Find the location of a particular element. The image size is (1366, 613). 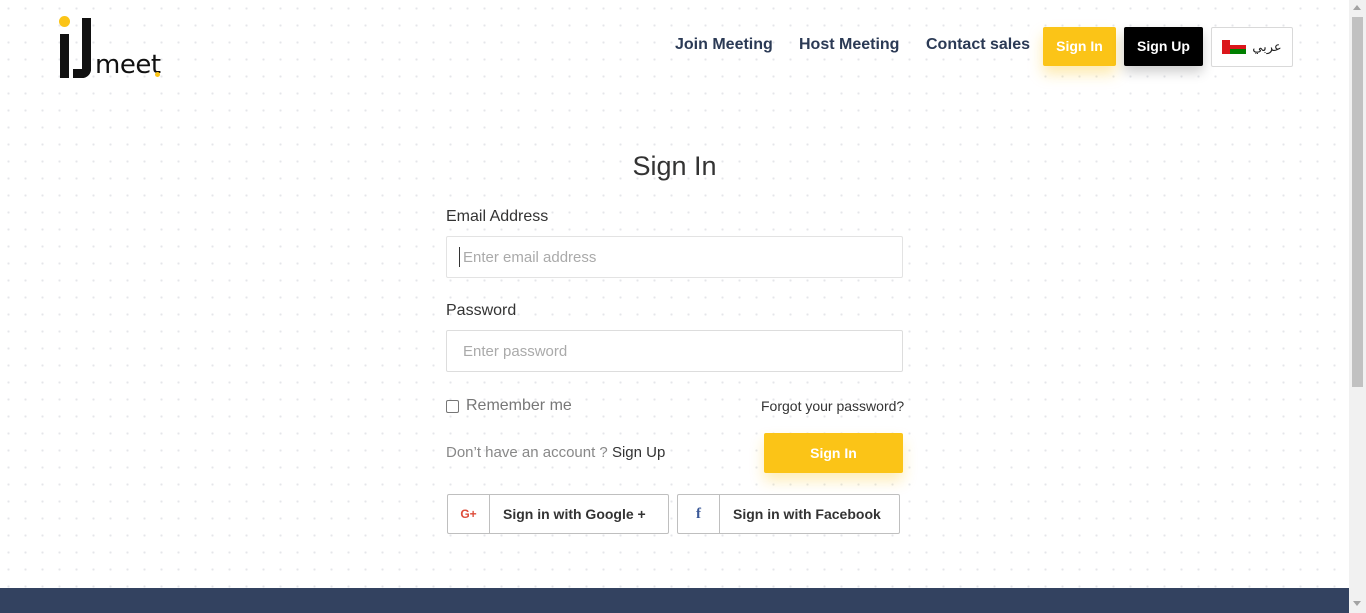

facebook-sign-in-label: Sign in with Facebook is located at coordinates (807, 514).